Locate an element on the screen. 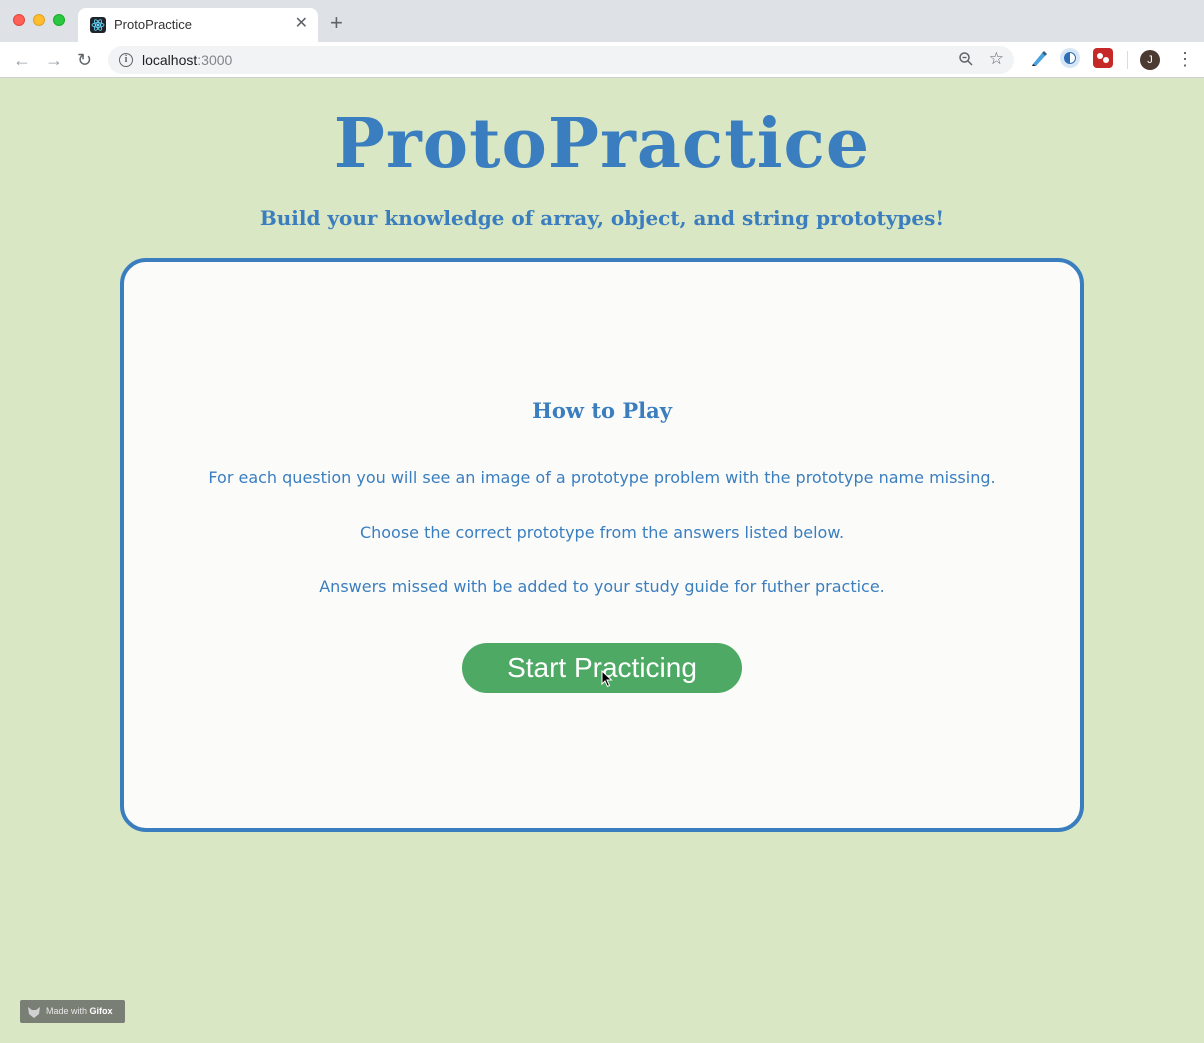 This screenshot has height=1043, width=1204. profile-avatar: J is located at coordinates (1150, 60).